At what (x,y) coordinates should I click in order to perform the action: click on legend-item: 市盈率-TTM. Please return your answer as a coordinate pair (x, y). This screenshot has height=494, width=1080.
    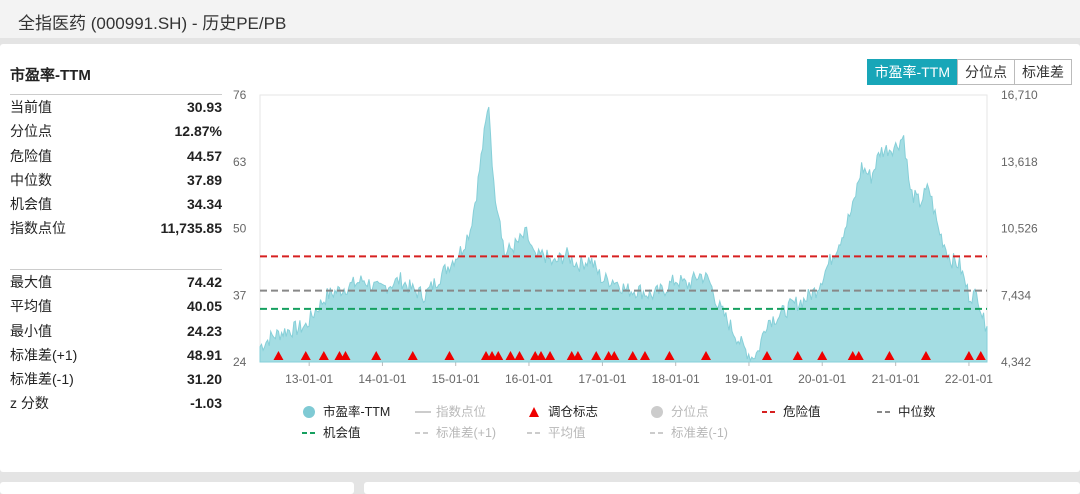
    Looking at the image, I should click on (346, 411).